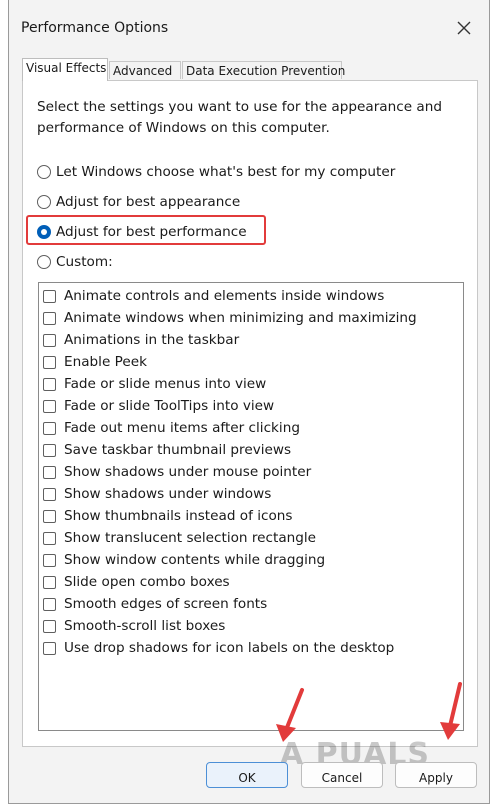  Describe the element at coordinates (151, 232) in the screenshot. I see `radio-label: Adjust for best performance` at that location.